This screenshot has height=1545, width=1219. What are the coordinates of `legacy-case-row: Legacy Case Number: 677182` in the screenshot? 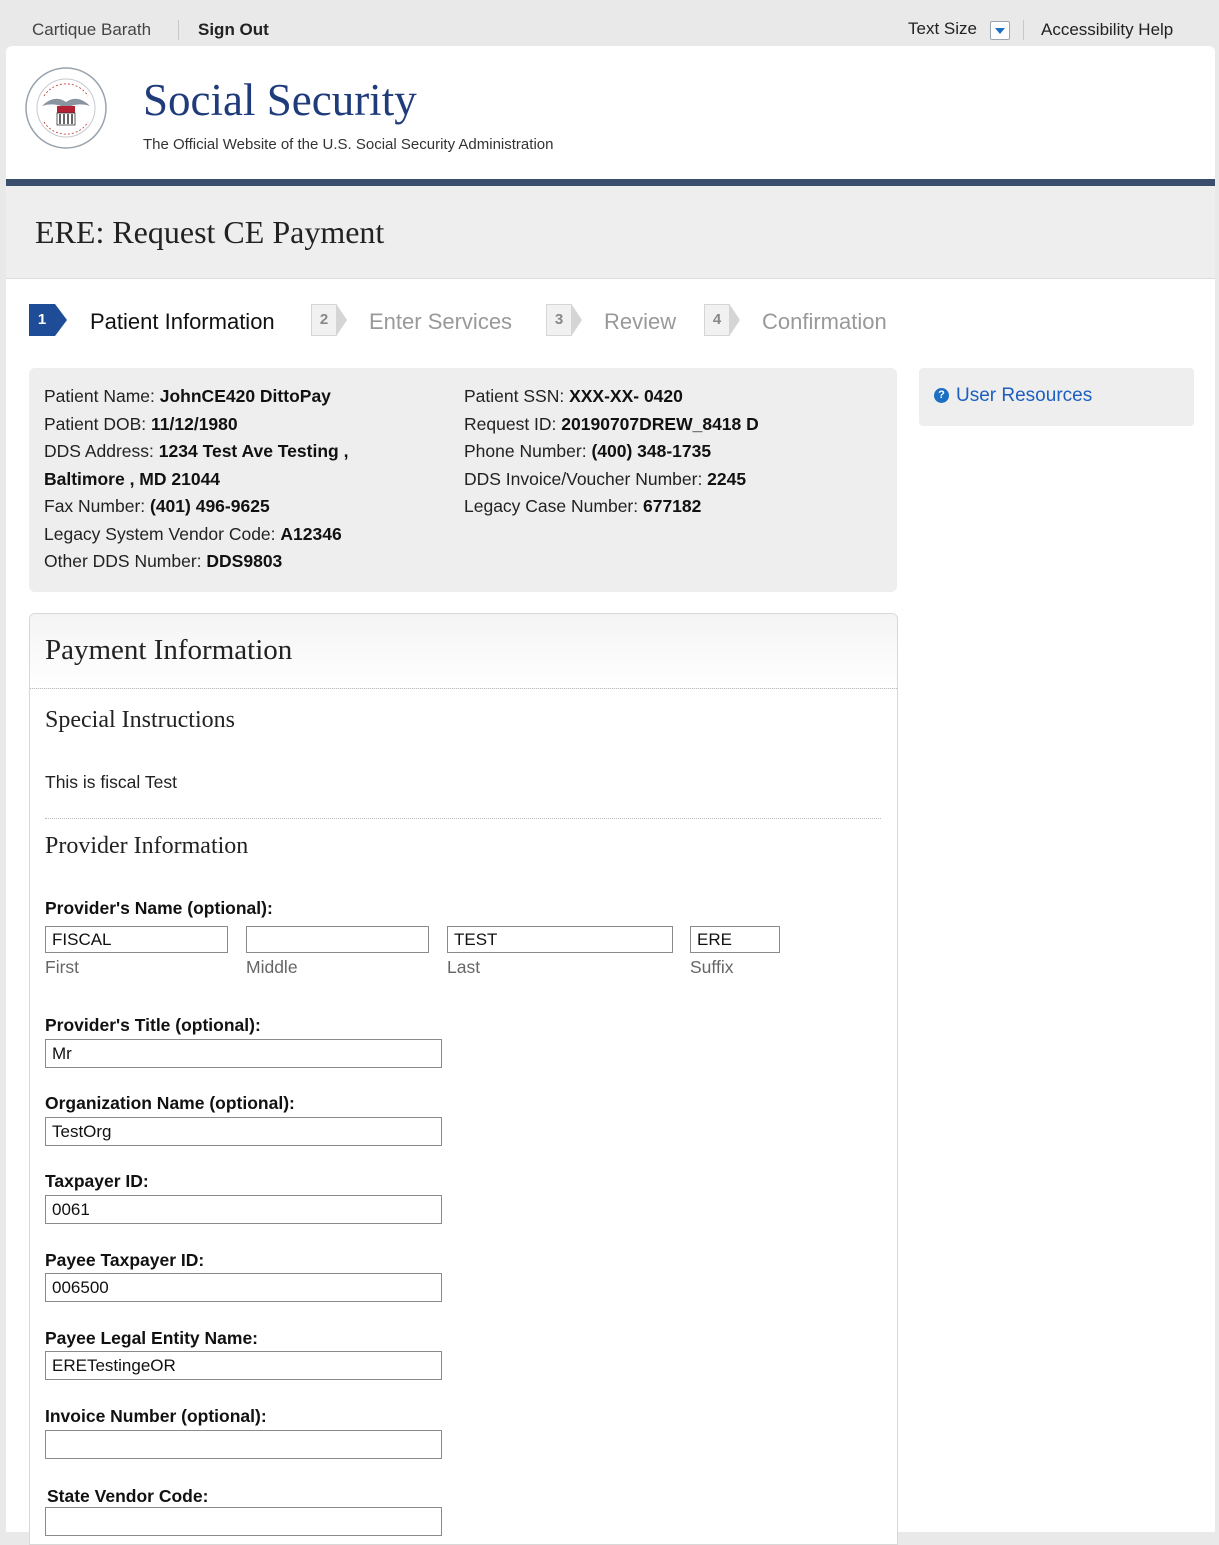 It's located at (674, 507).